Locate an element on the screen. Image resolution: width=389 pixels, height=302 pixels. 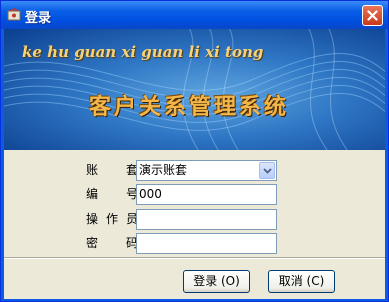
close-icon is located at coordinates (372, 15).